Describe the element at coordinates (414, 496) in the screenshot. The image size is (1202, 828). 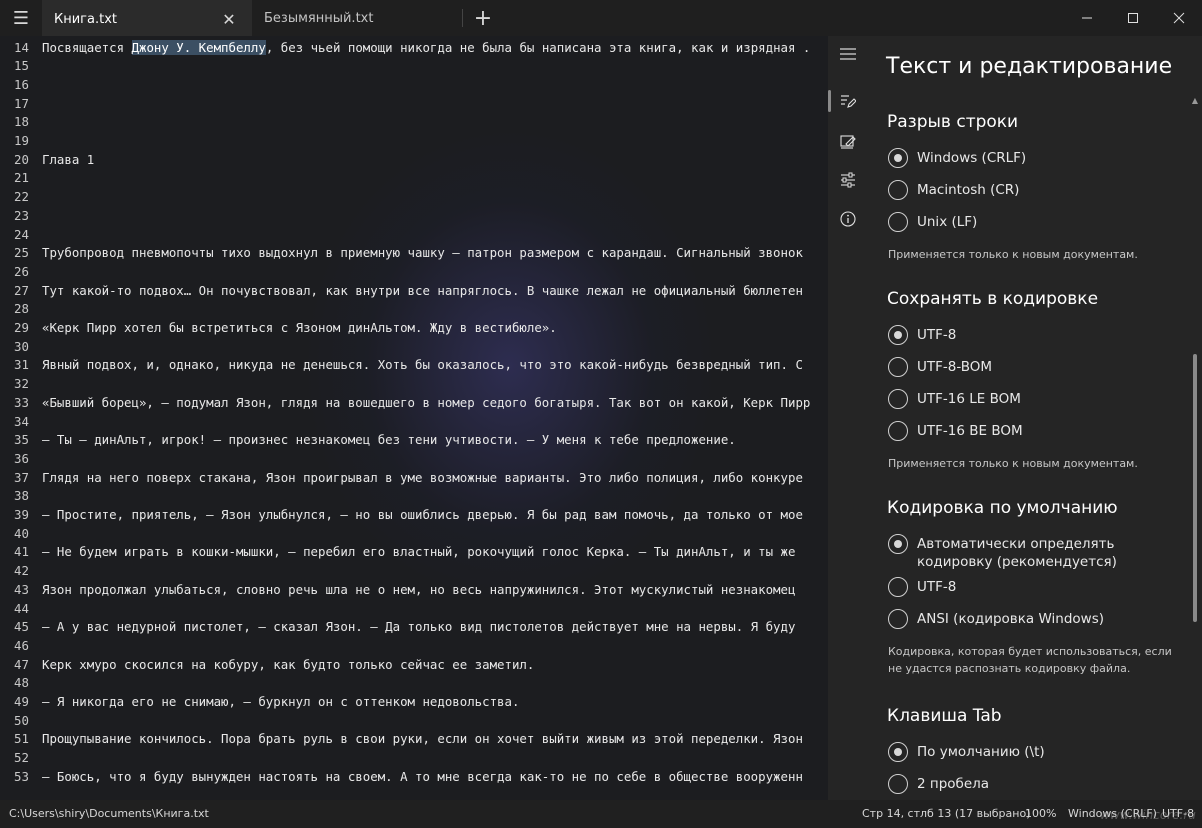
I see `editor-line: 38` at that location.